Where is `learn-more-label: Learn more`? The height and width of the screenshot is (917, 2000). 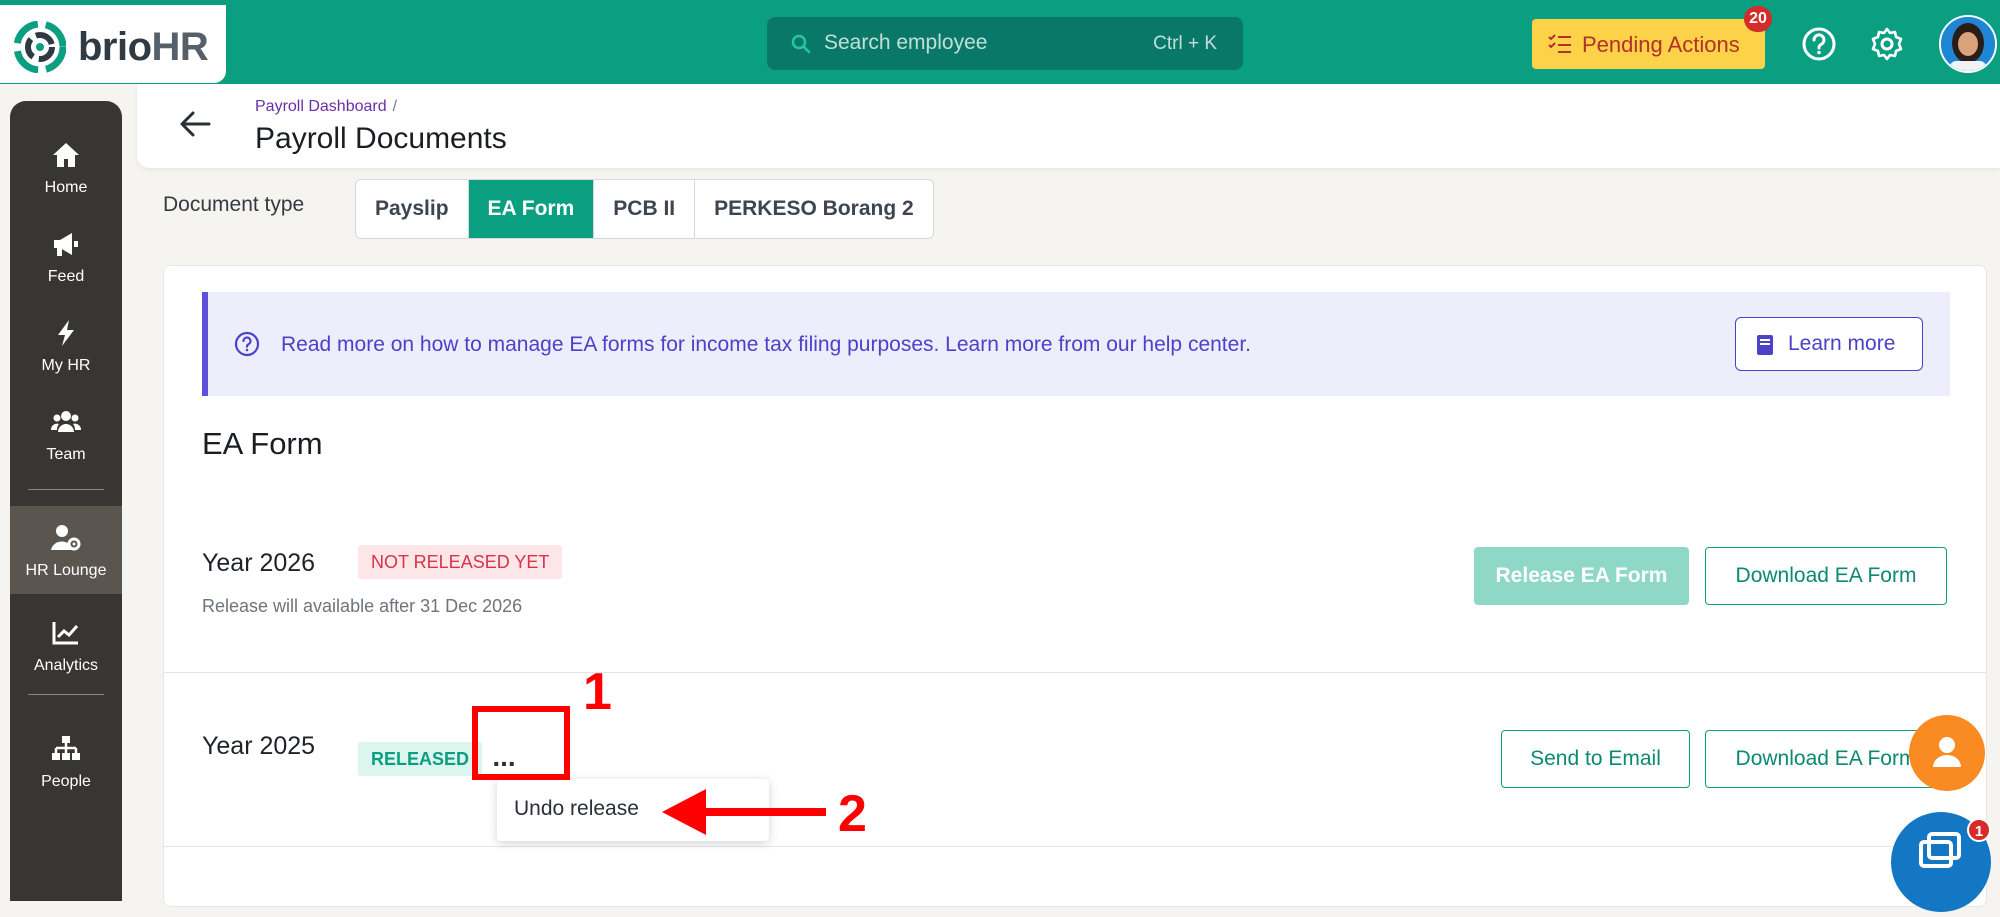
learn-more-label: Learn more is located at coordinates (1842, 343).